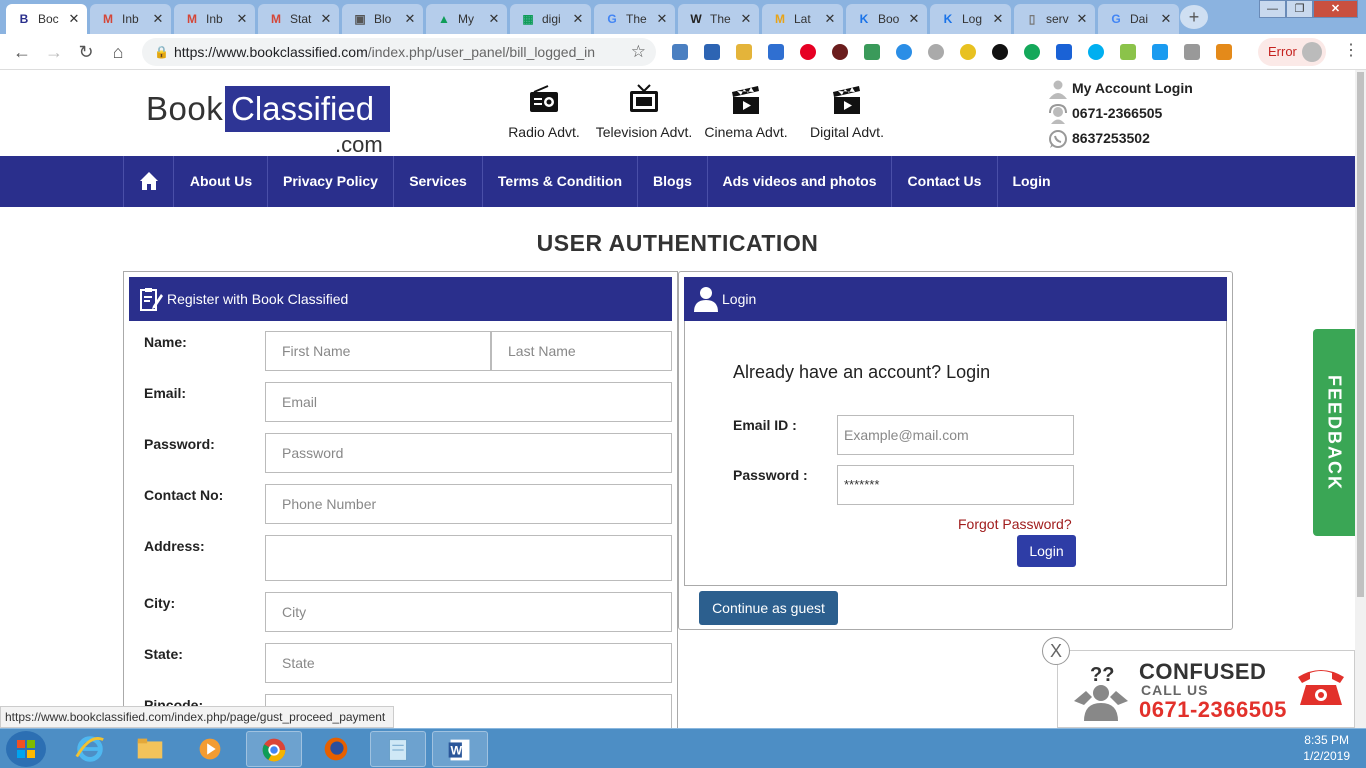  What do you see at coordinates (460, 749) in the screenshot?
I see `word-taskbar-icon: W` at bounding box center [460, 749].